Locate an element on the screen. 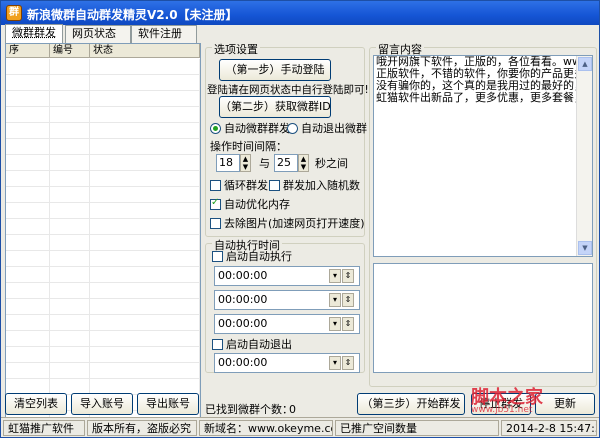  message-scrollbar: ▲ ▼ is located at coordinates (584, 156).